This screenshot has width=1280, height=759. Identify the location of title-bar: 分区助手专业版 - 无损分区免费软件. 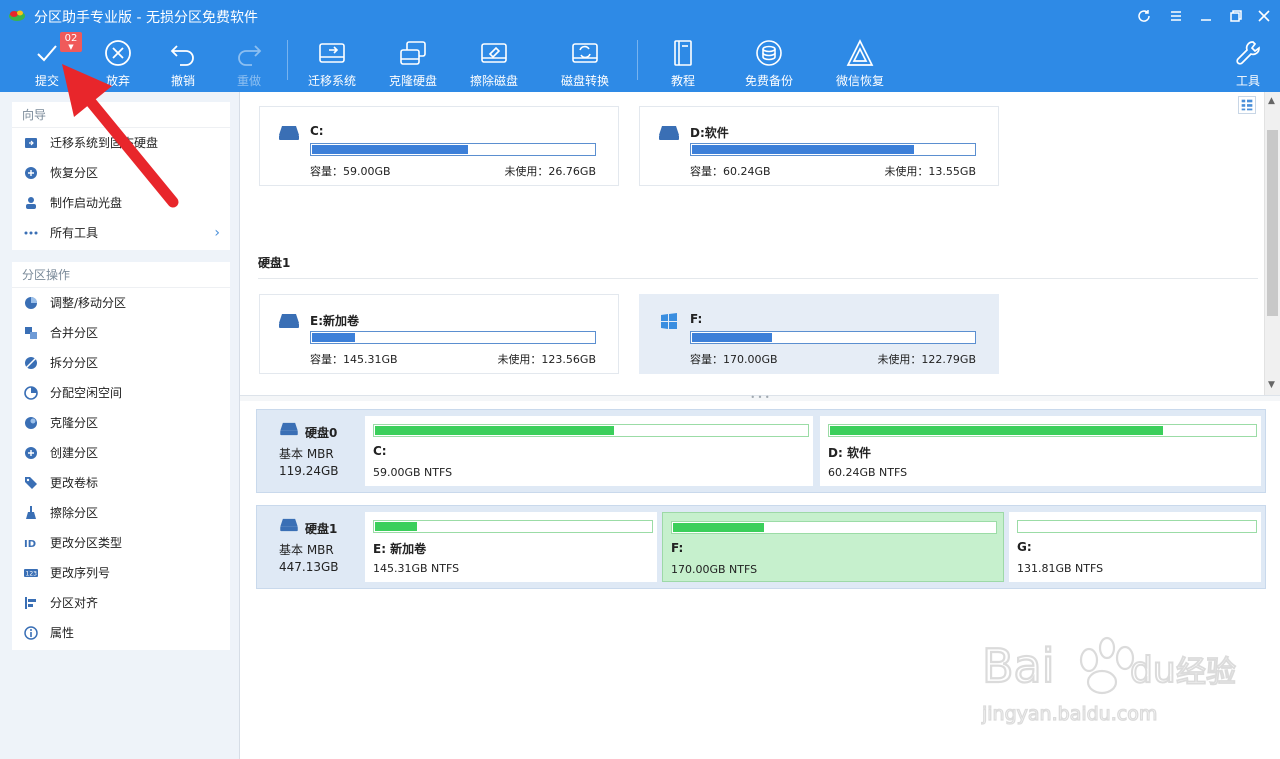
(640, 16).